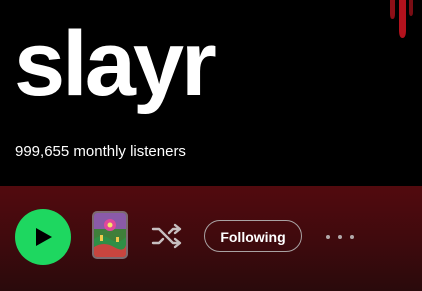  I want to click on album-art-image, so click(110, 235).